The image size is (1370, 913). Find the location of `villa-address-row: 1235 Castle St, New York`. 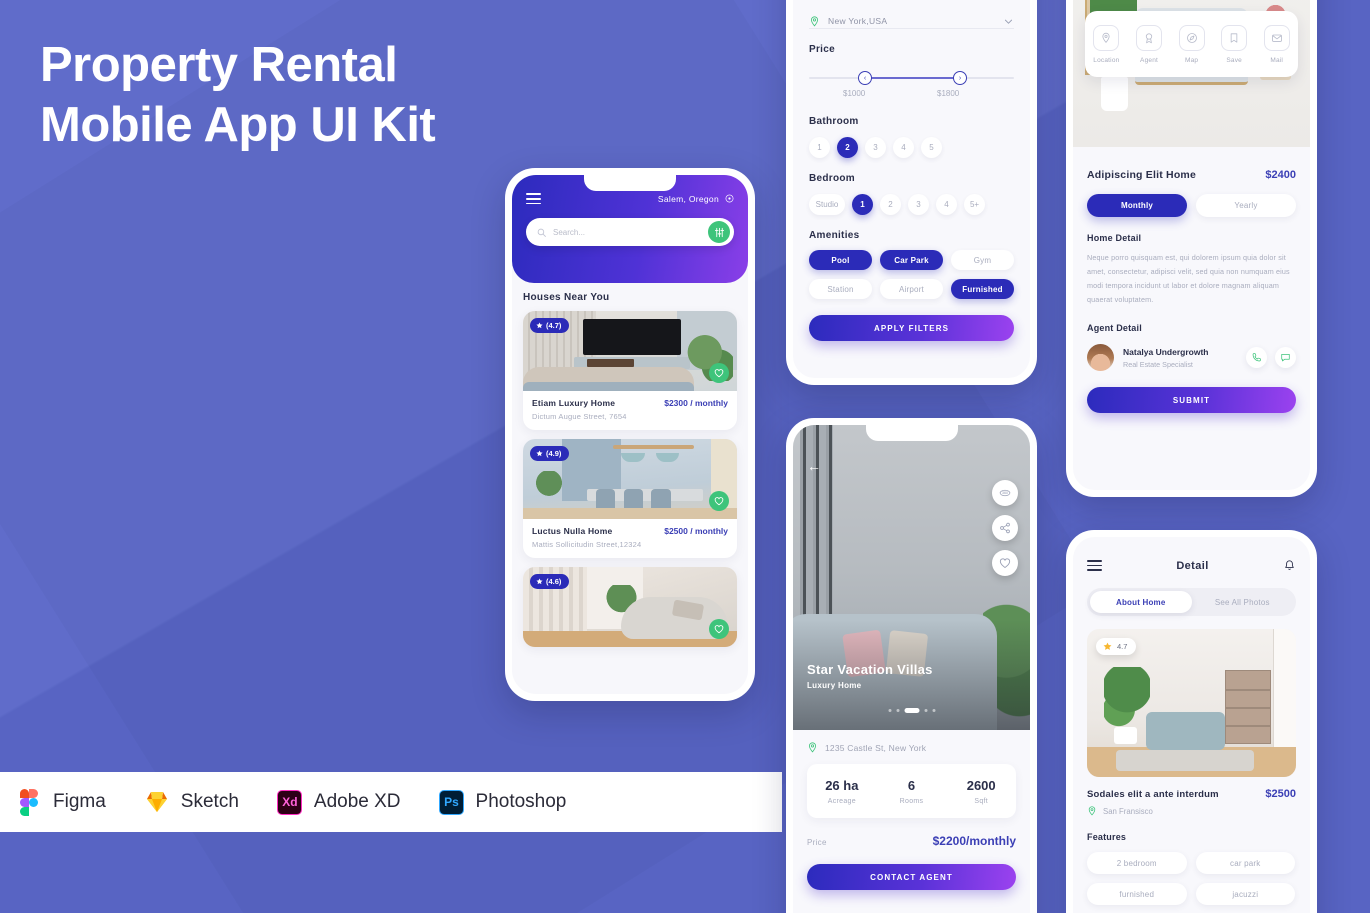

villa-address-row: 1235 Castle St, New York is located at coordinates (911, 747).